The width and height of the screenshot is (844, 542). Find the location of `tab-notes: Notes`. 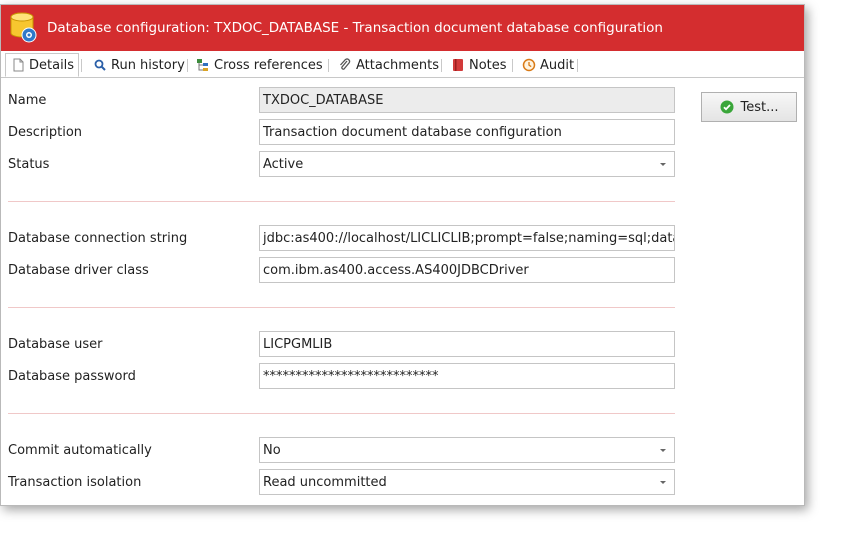

tab-notes: Notes is located at coordinates (479, 65).